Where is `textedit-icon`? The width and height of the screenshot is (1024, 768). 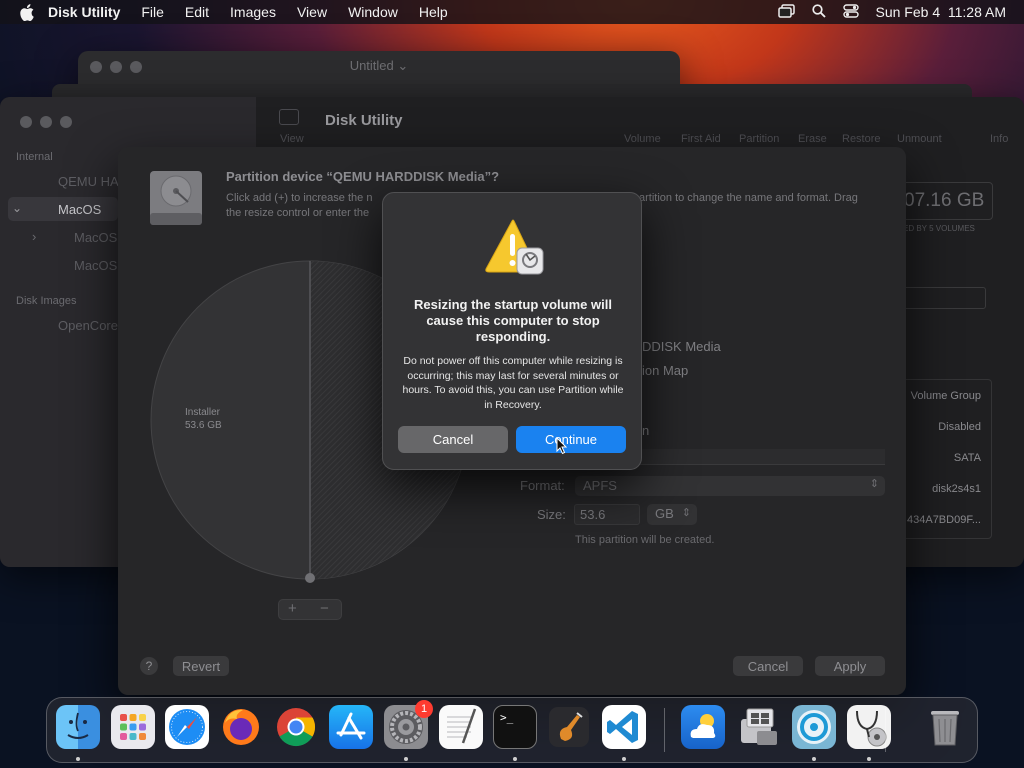
textedit-icon is located at coordinates (461, 727).